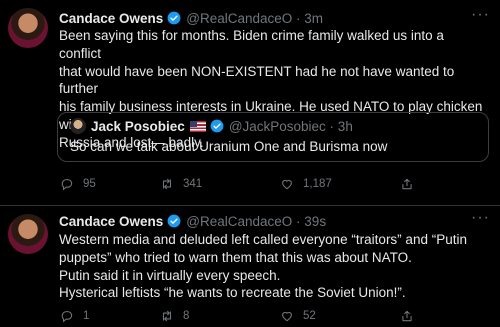 The image size is (500, 327). What do you see at coordinates (197, 126) in the screenshot?
I see `us-flag-icon` at bounding box center [197, 126].